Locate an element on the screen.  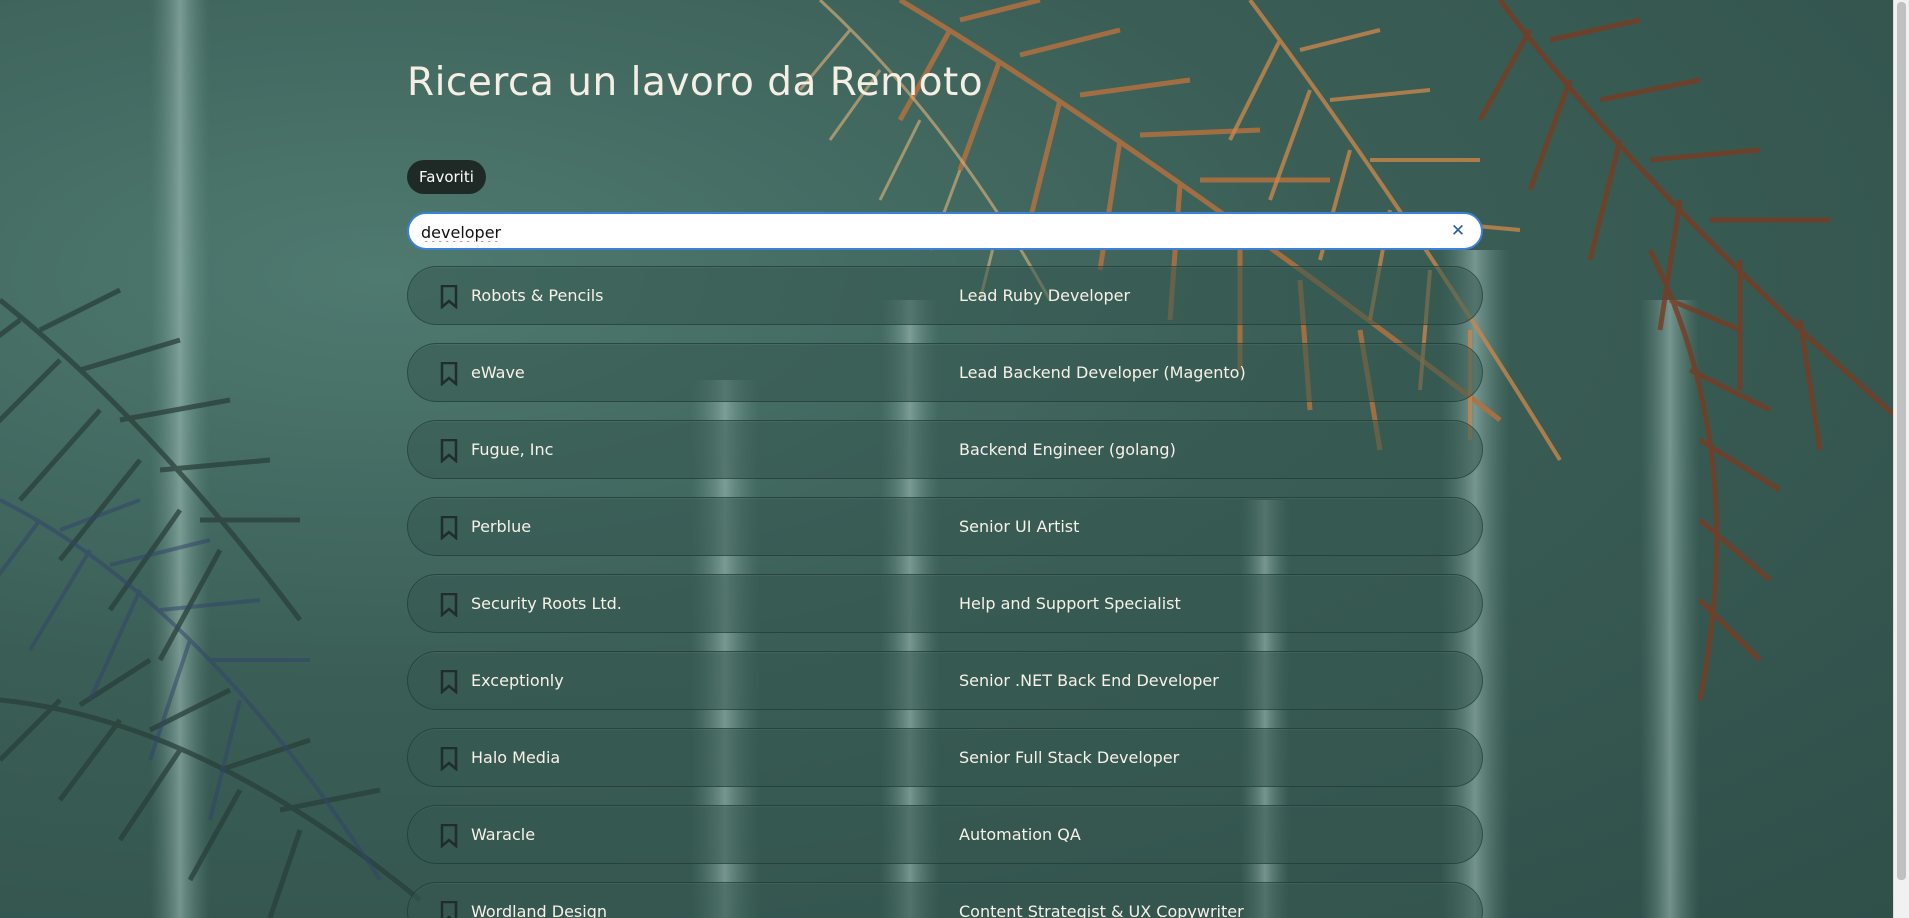
job-title: Backend Engineer (golang) is located at coordinates (1067, 449).